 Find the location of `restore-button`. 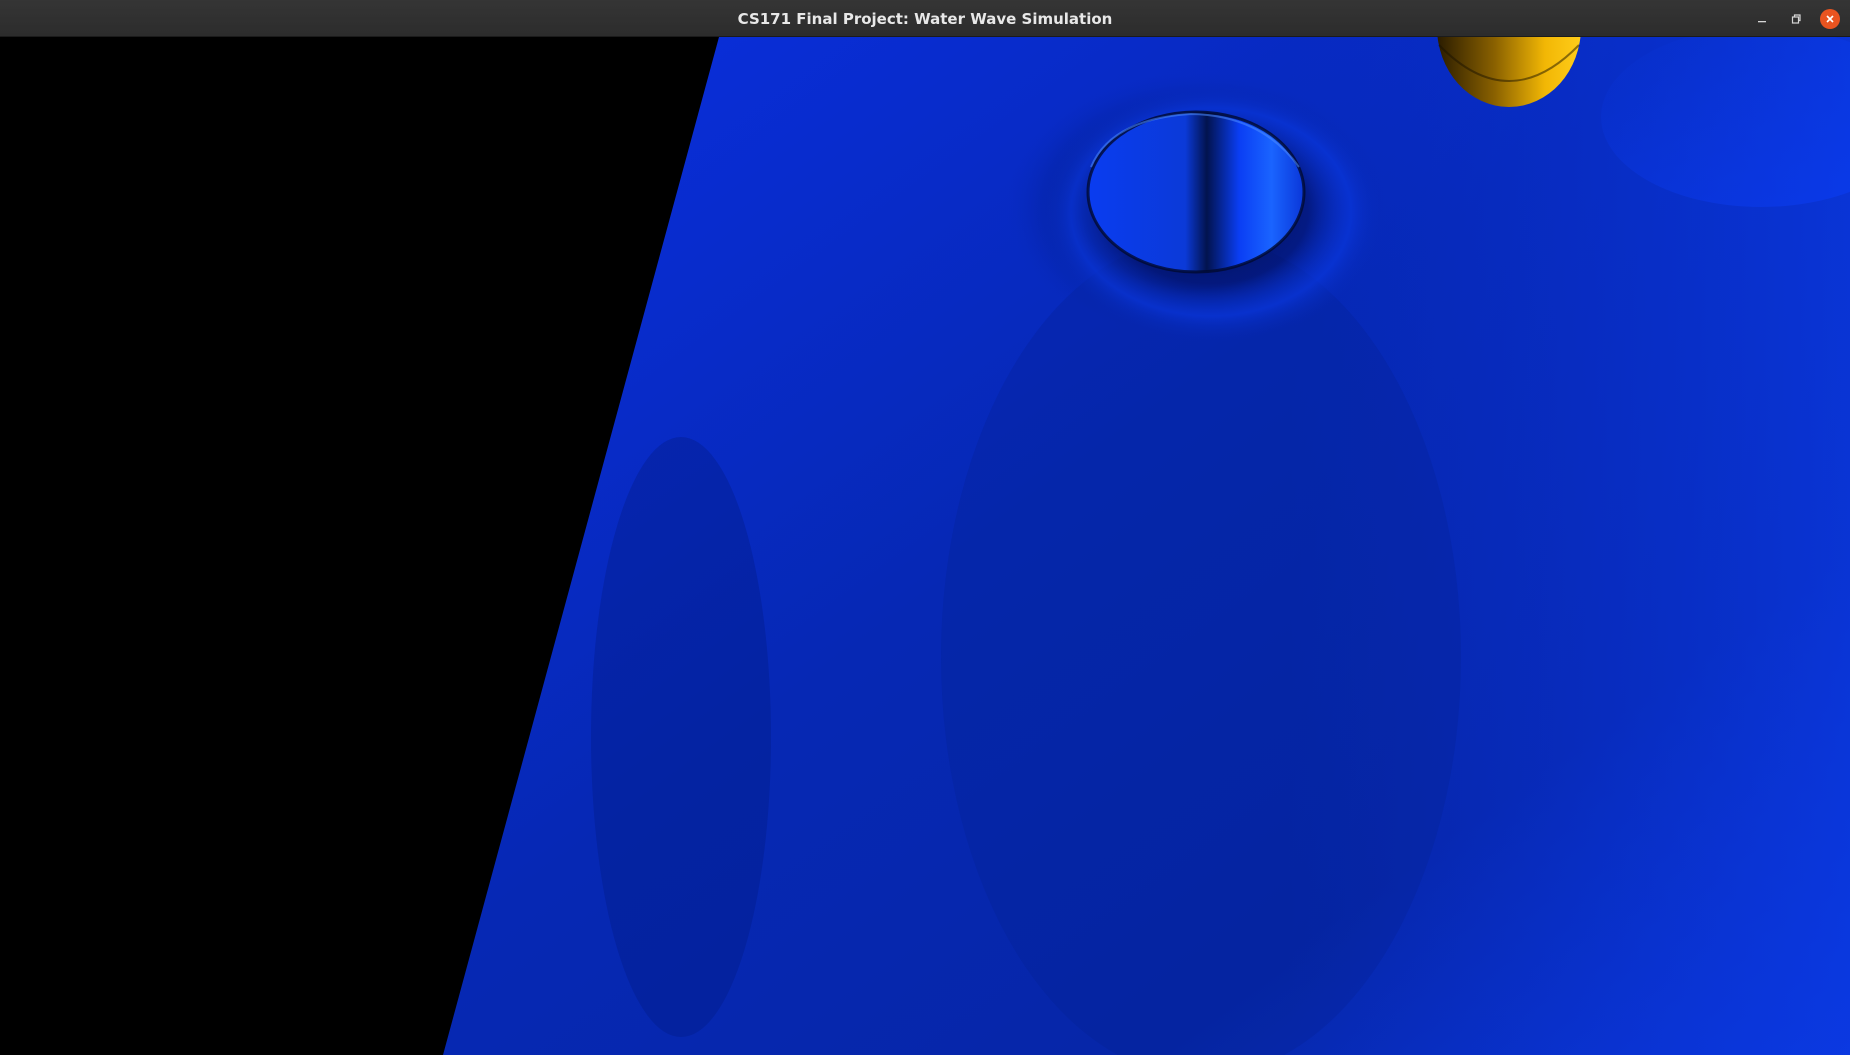

restore-button is located at coordinates (1796, 19).